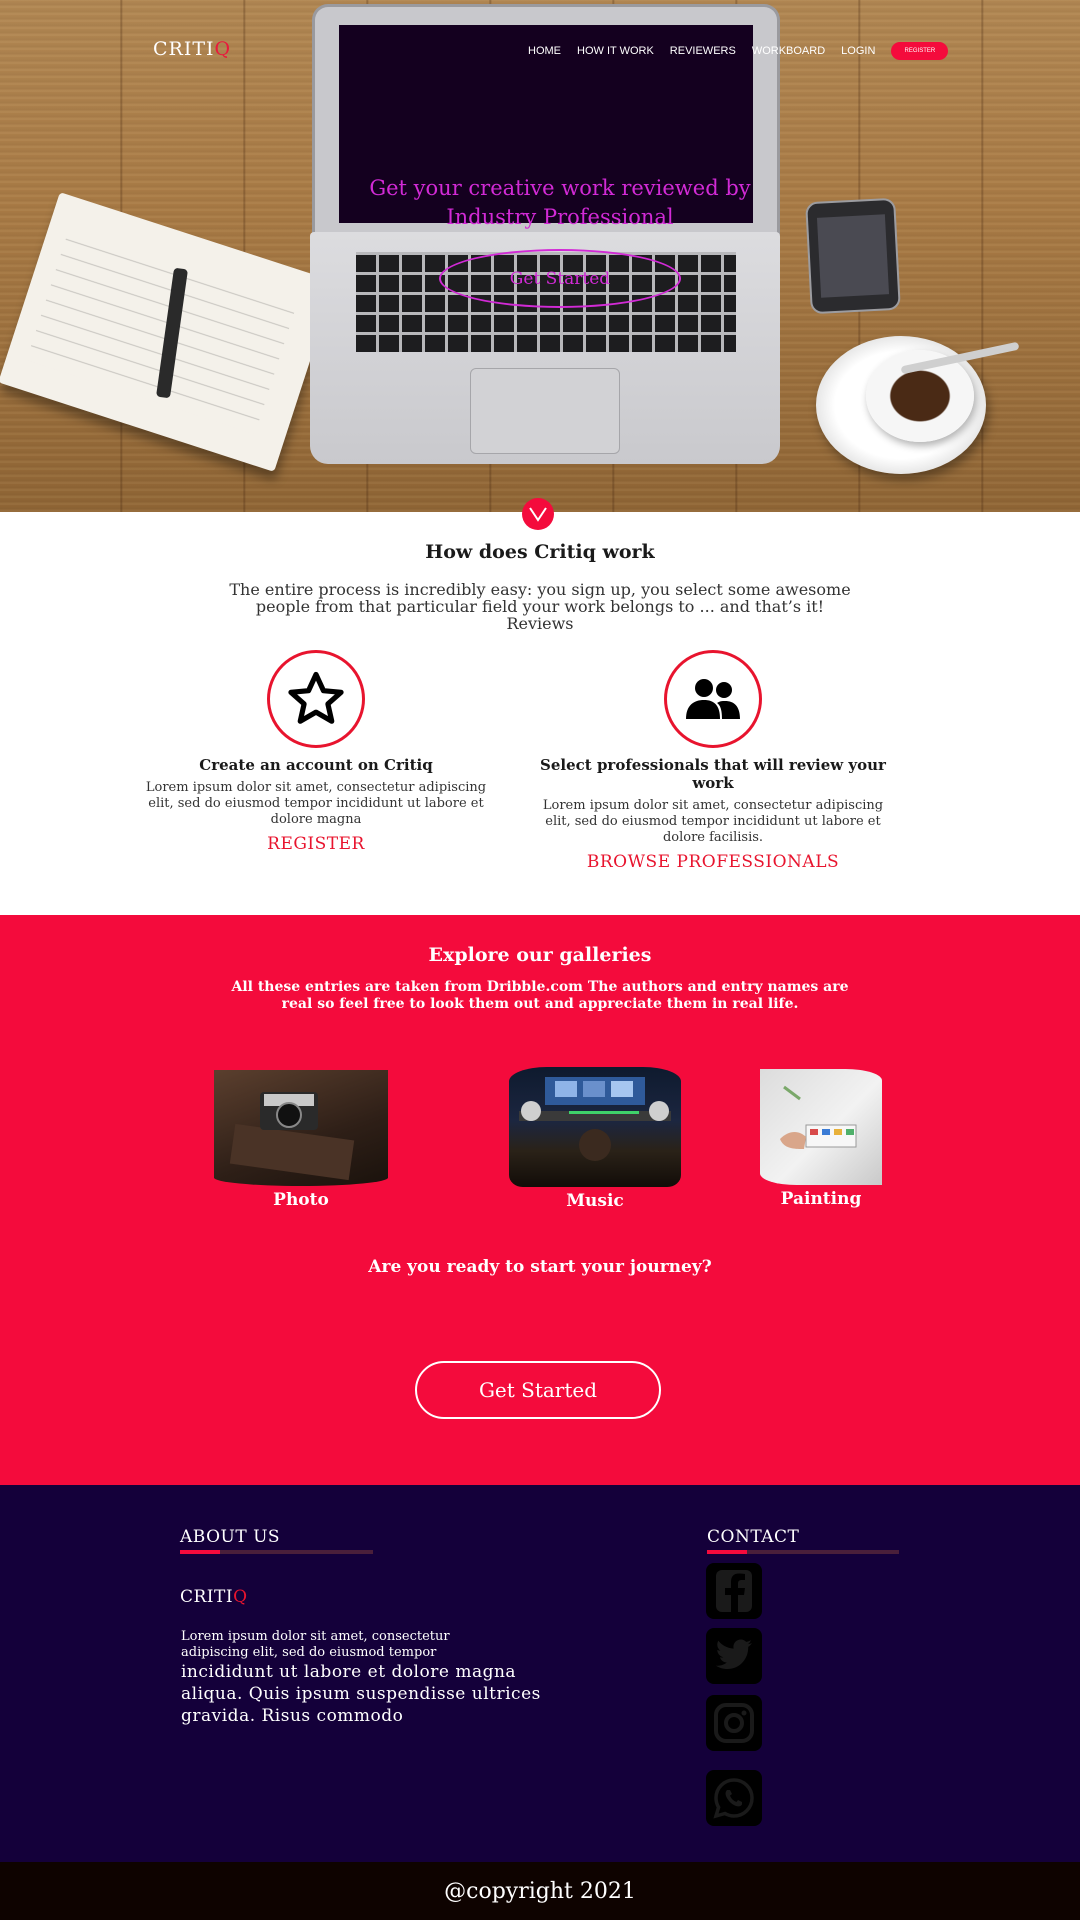 This screenshot has height=1920, width=1080. I want to click on studio-icon, so click(595, 1119).